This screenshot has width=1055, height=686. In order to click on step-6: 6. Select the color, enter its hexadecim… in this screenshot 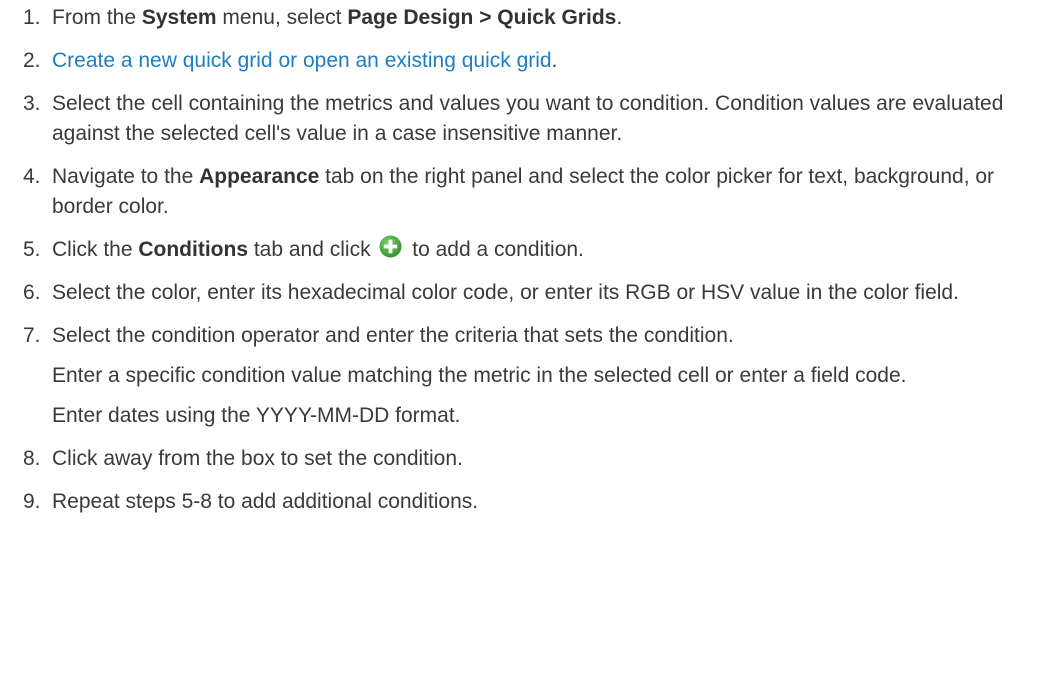, I will do `click(527, 293)`.